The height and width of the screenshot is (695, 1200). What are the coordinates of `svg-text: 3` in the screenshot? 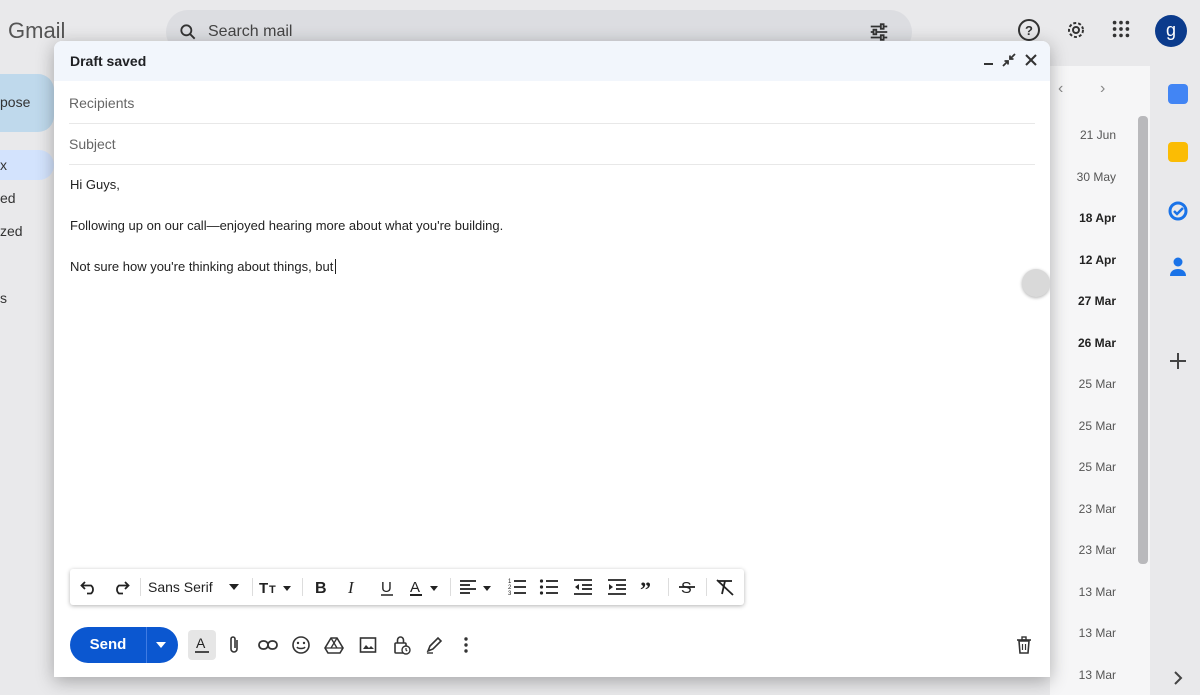 It's located at (510, 593).